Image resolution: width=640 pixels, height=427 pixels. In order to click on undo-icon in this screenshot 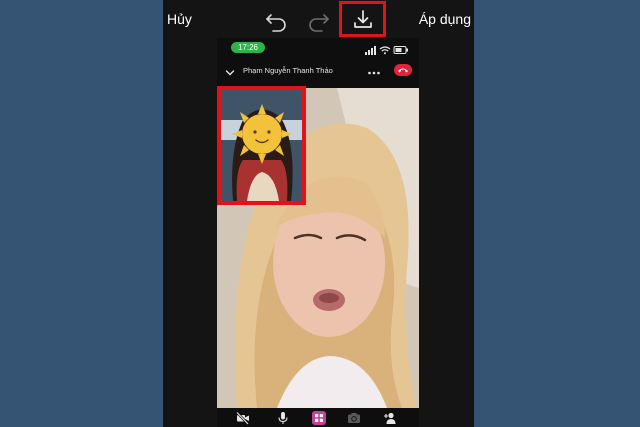, I will do `click(277, 20)`.